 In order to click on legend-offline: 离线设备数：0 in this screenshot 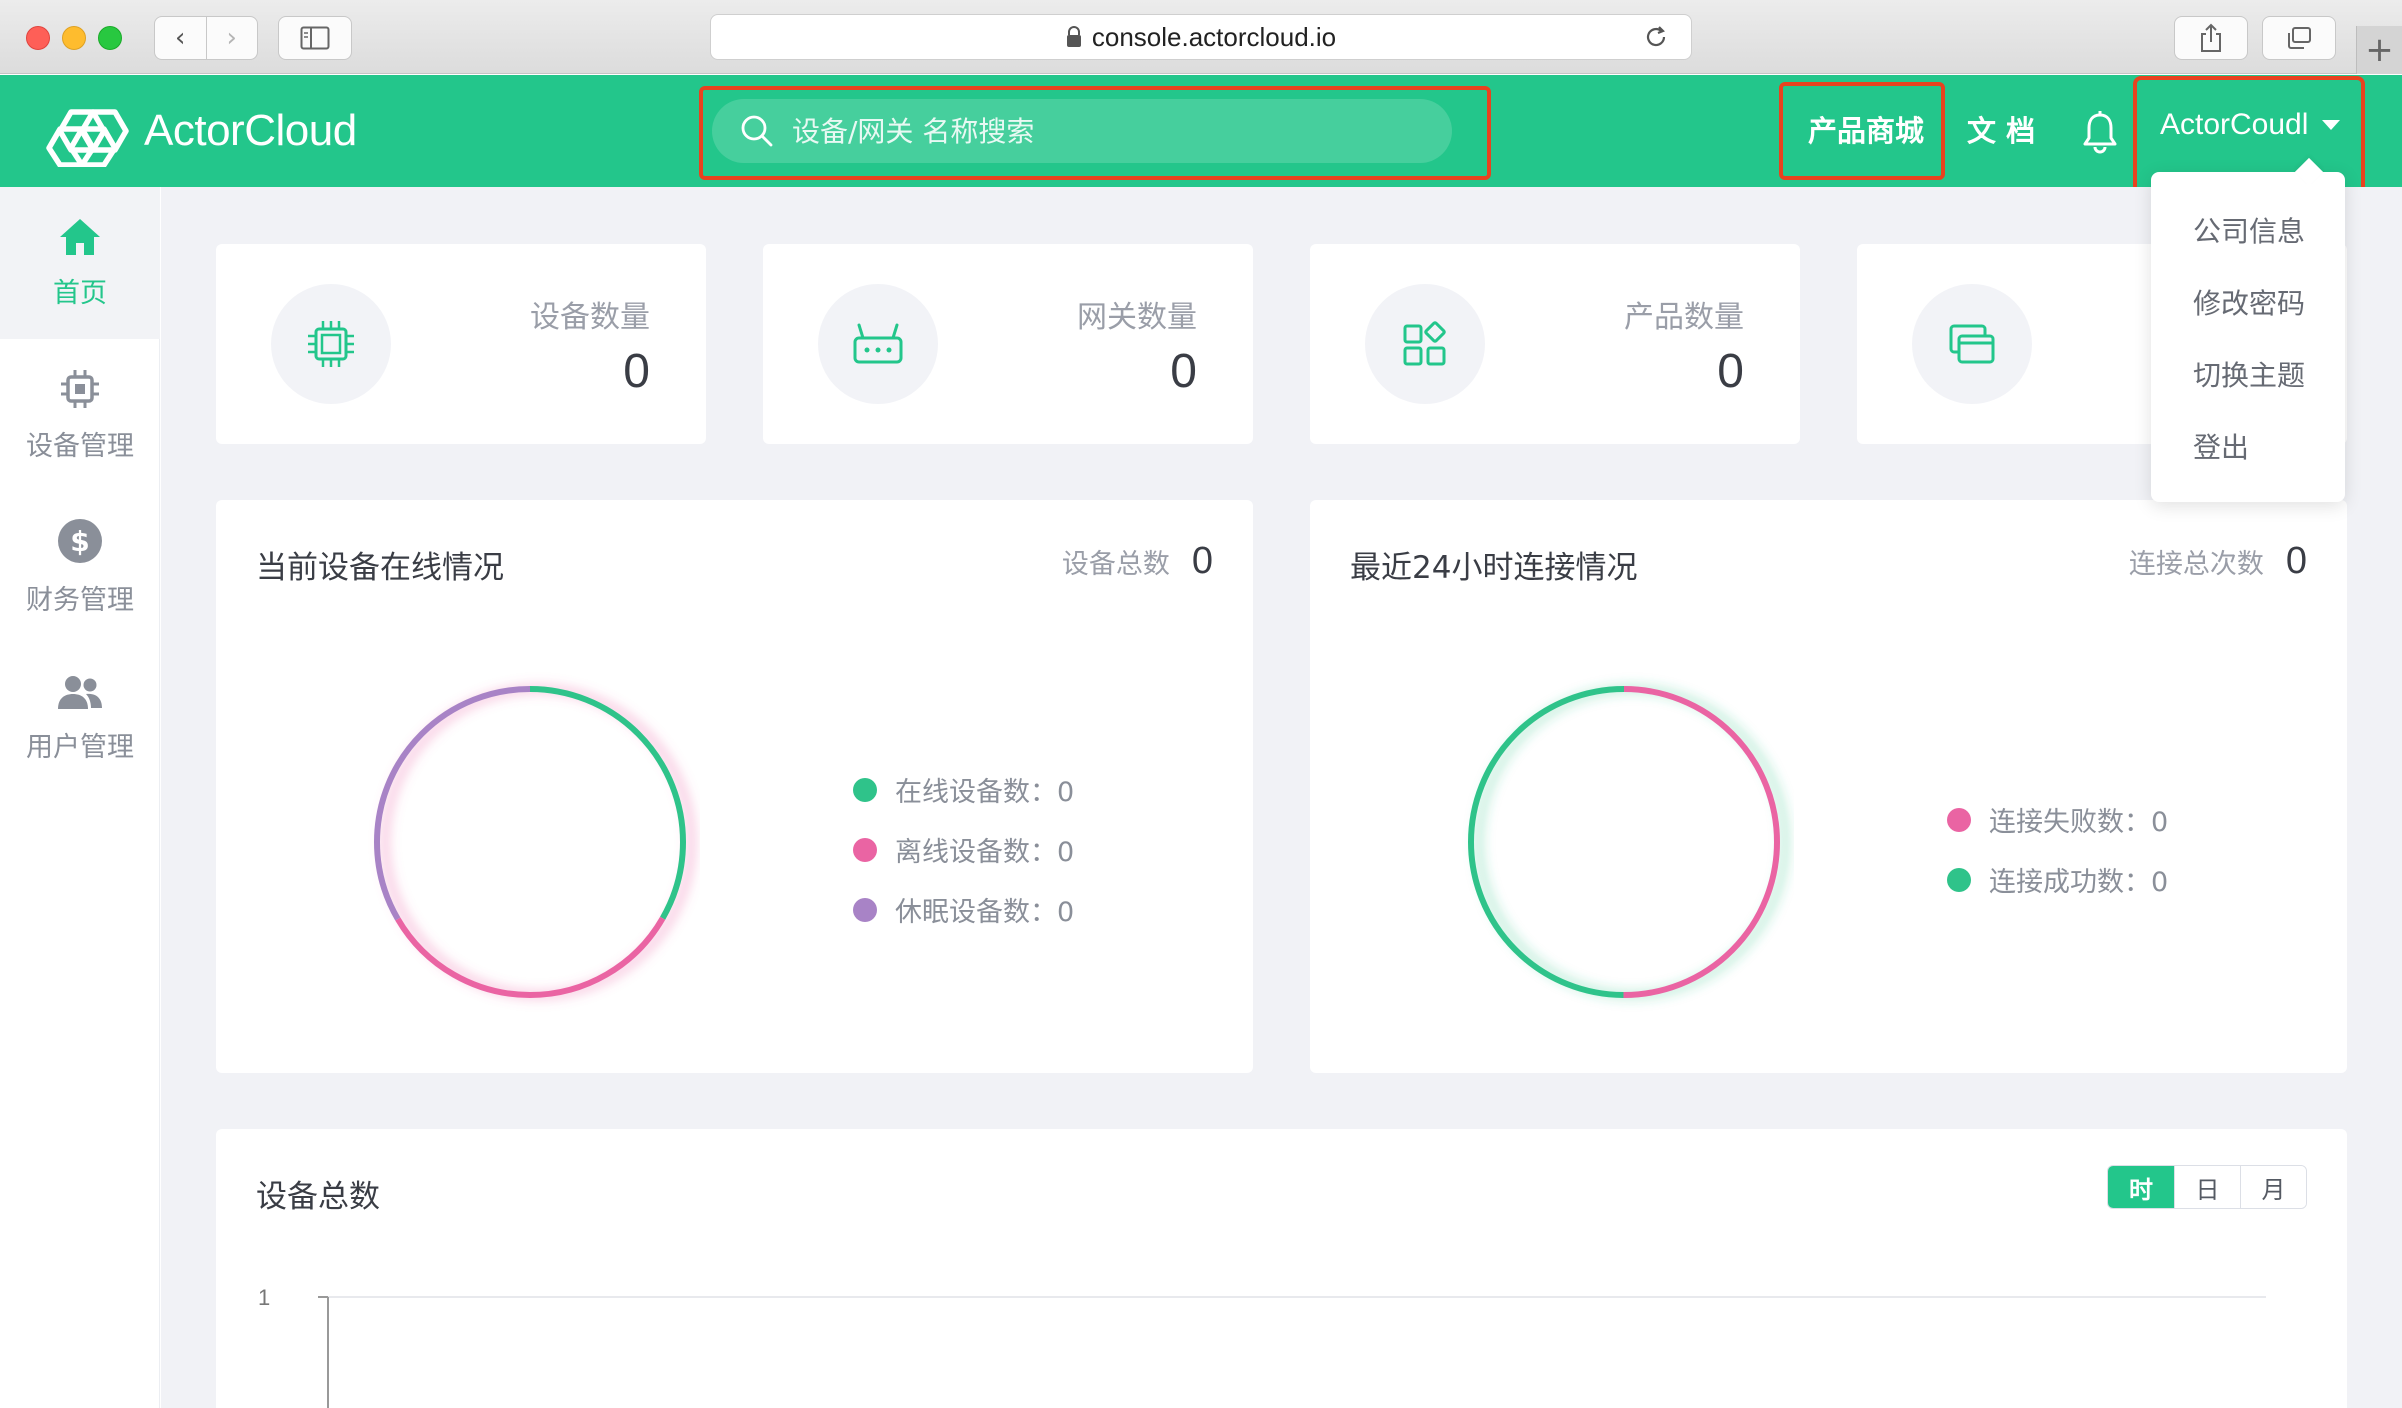, I will do `click(963, 849)`.